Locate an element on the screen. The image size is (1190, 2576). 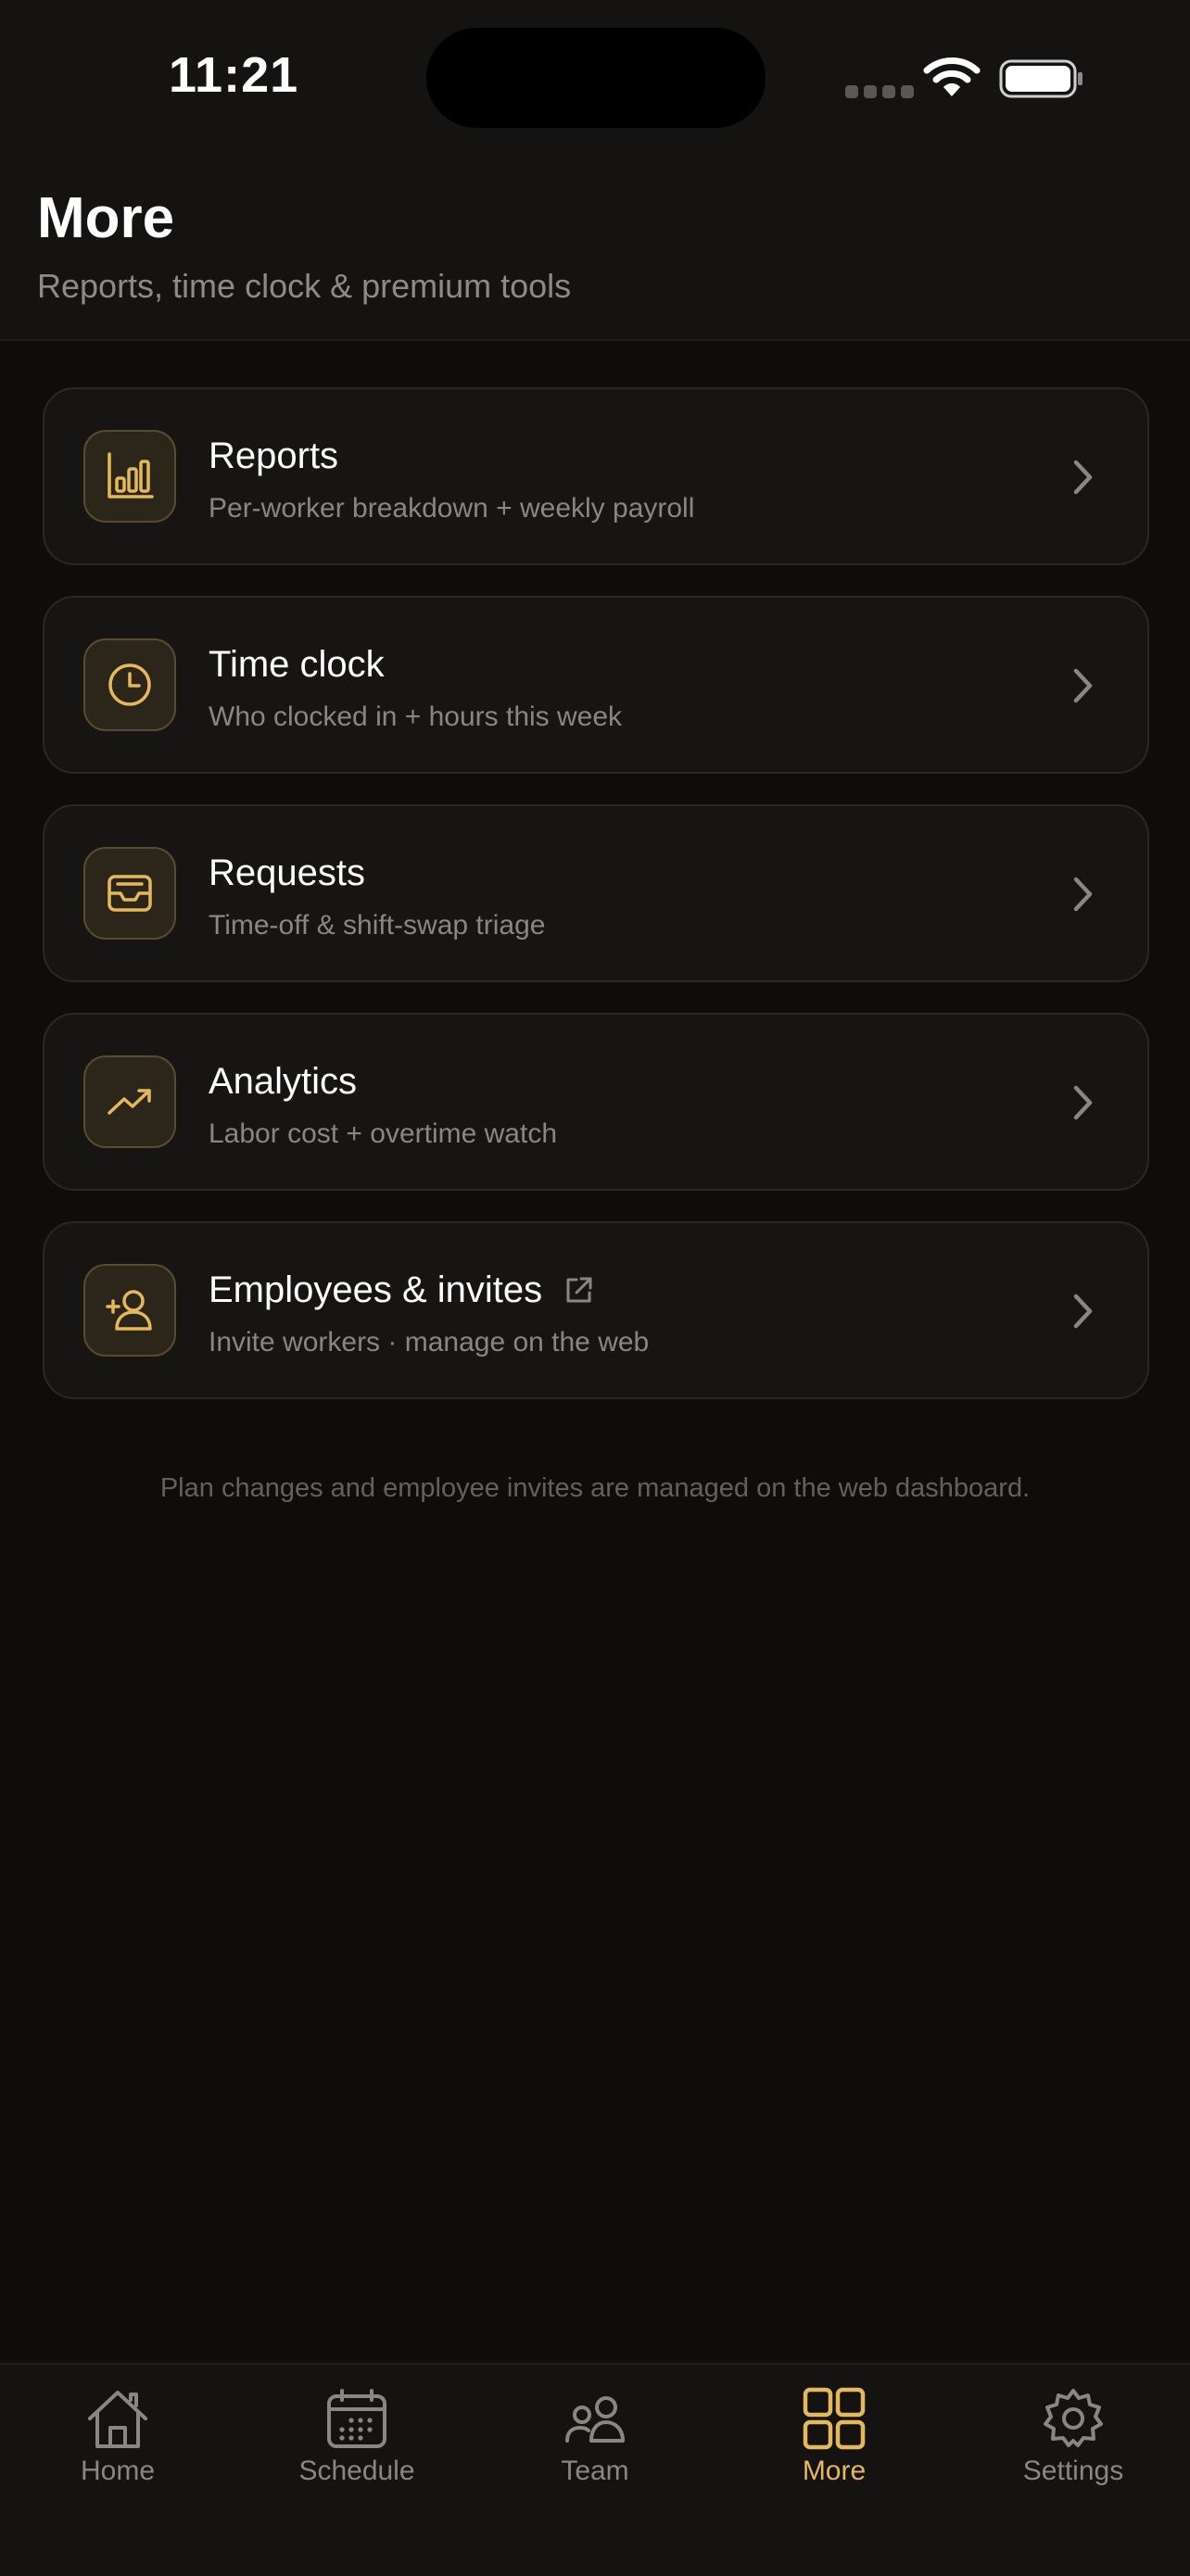
team-icon is located at coordinates (595, 2420).